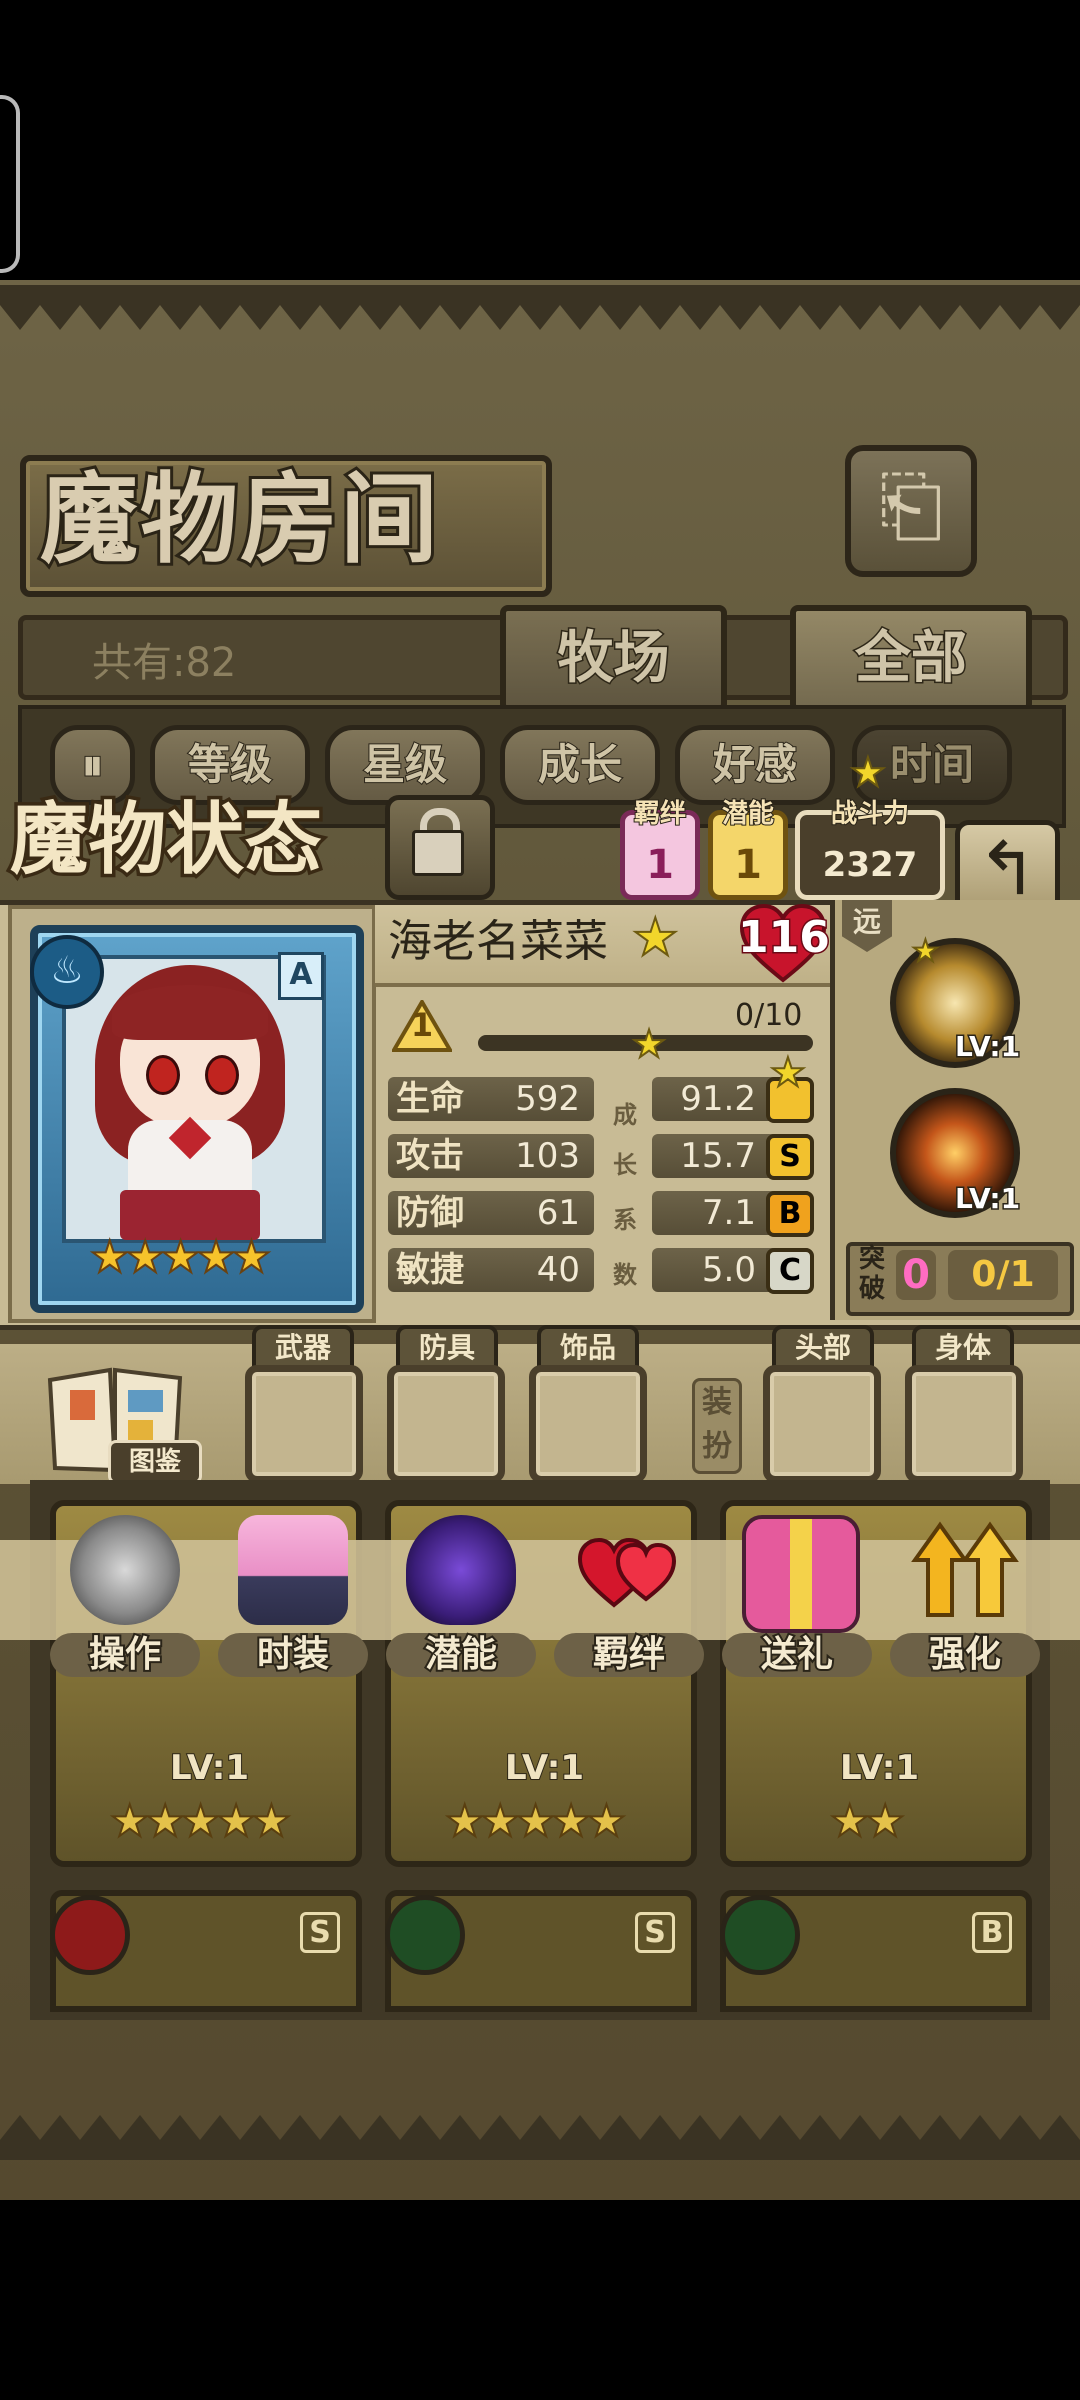 The image size is (1080, 2400). What do you see at coordinates (718, 1156) in the screenshot?
I see `growth-value: 15.7` at bounding box center [718, 1156].